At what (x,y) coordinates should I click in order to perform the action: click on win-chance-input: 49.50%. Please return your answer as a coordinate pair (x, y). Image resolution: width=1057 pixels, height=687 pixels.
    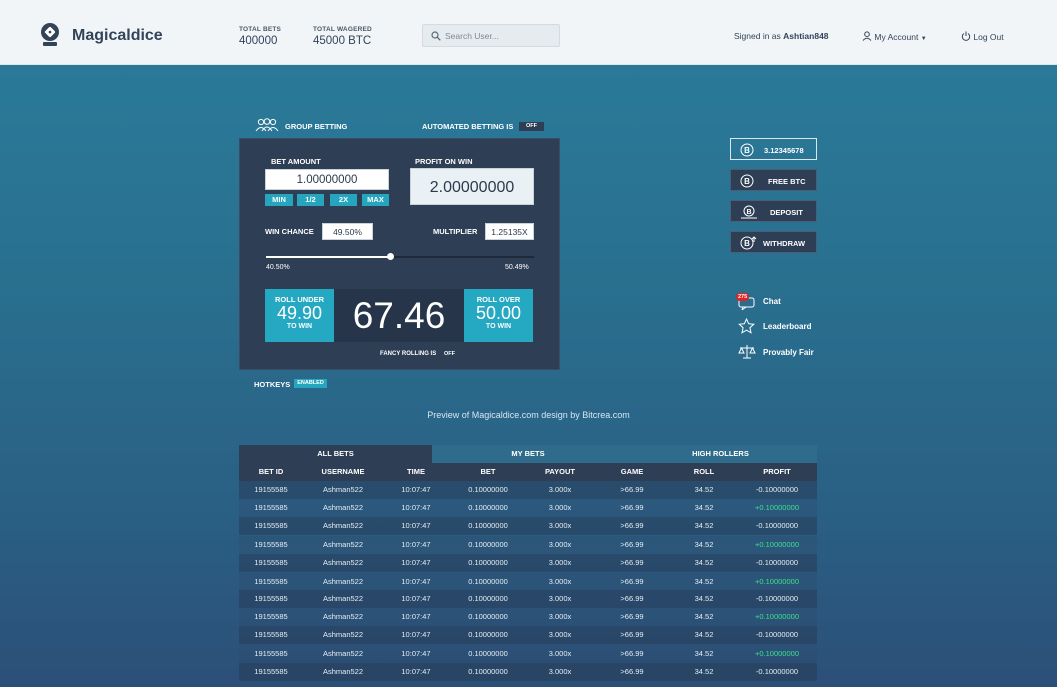
    Looking at the image, I should click on (347, 231).